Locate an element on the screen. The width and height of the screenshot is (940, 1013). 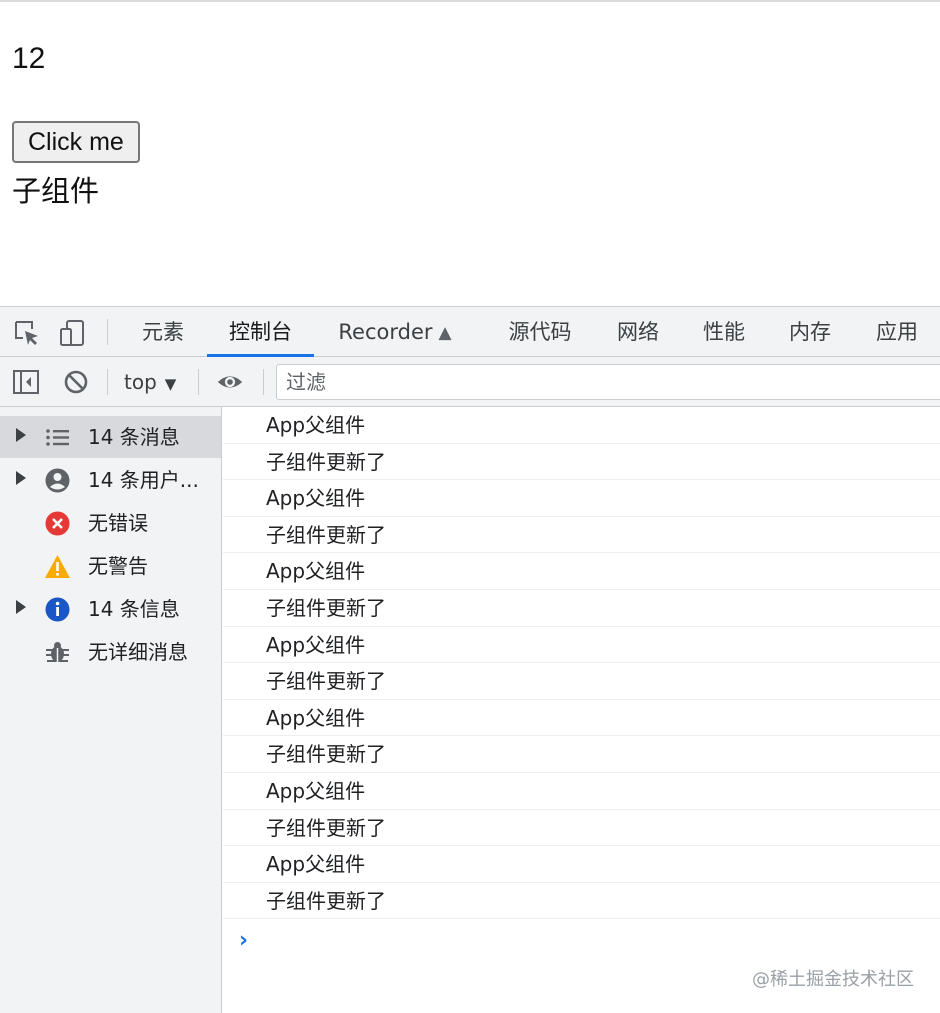
tab-label: 内存 is located at coordinates (810, 332).